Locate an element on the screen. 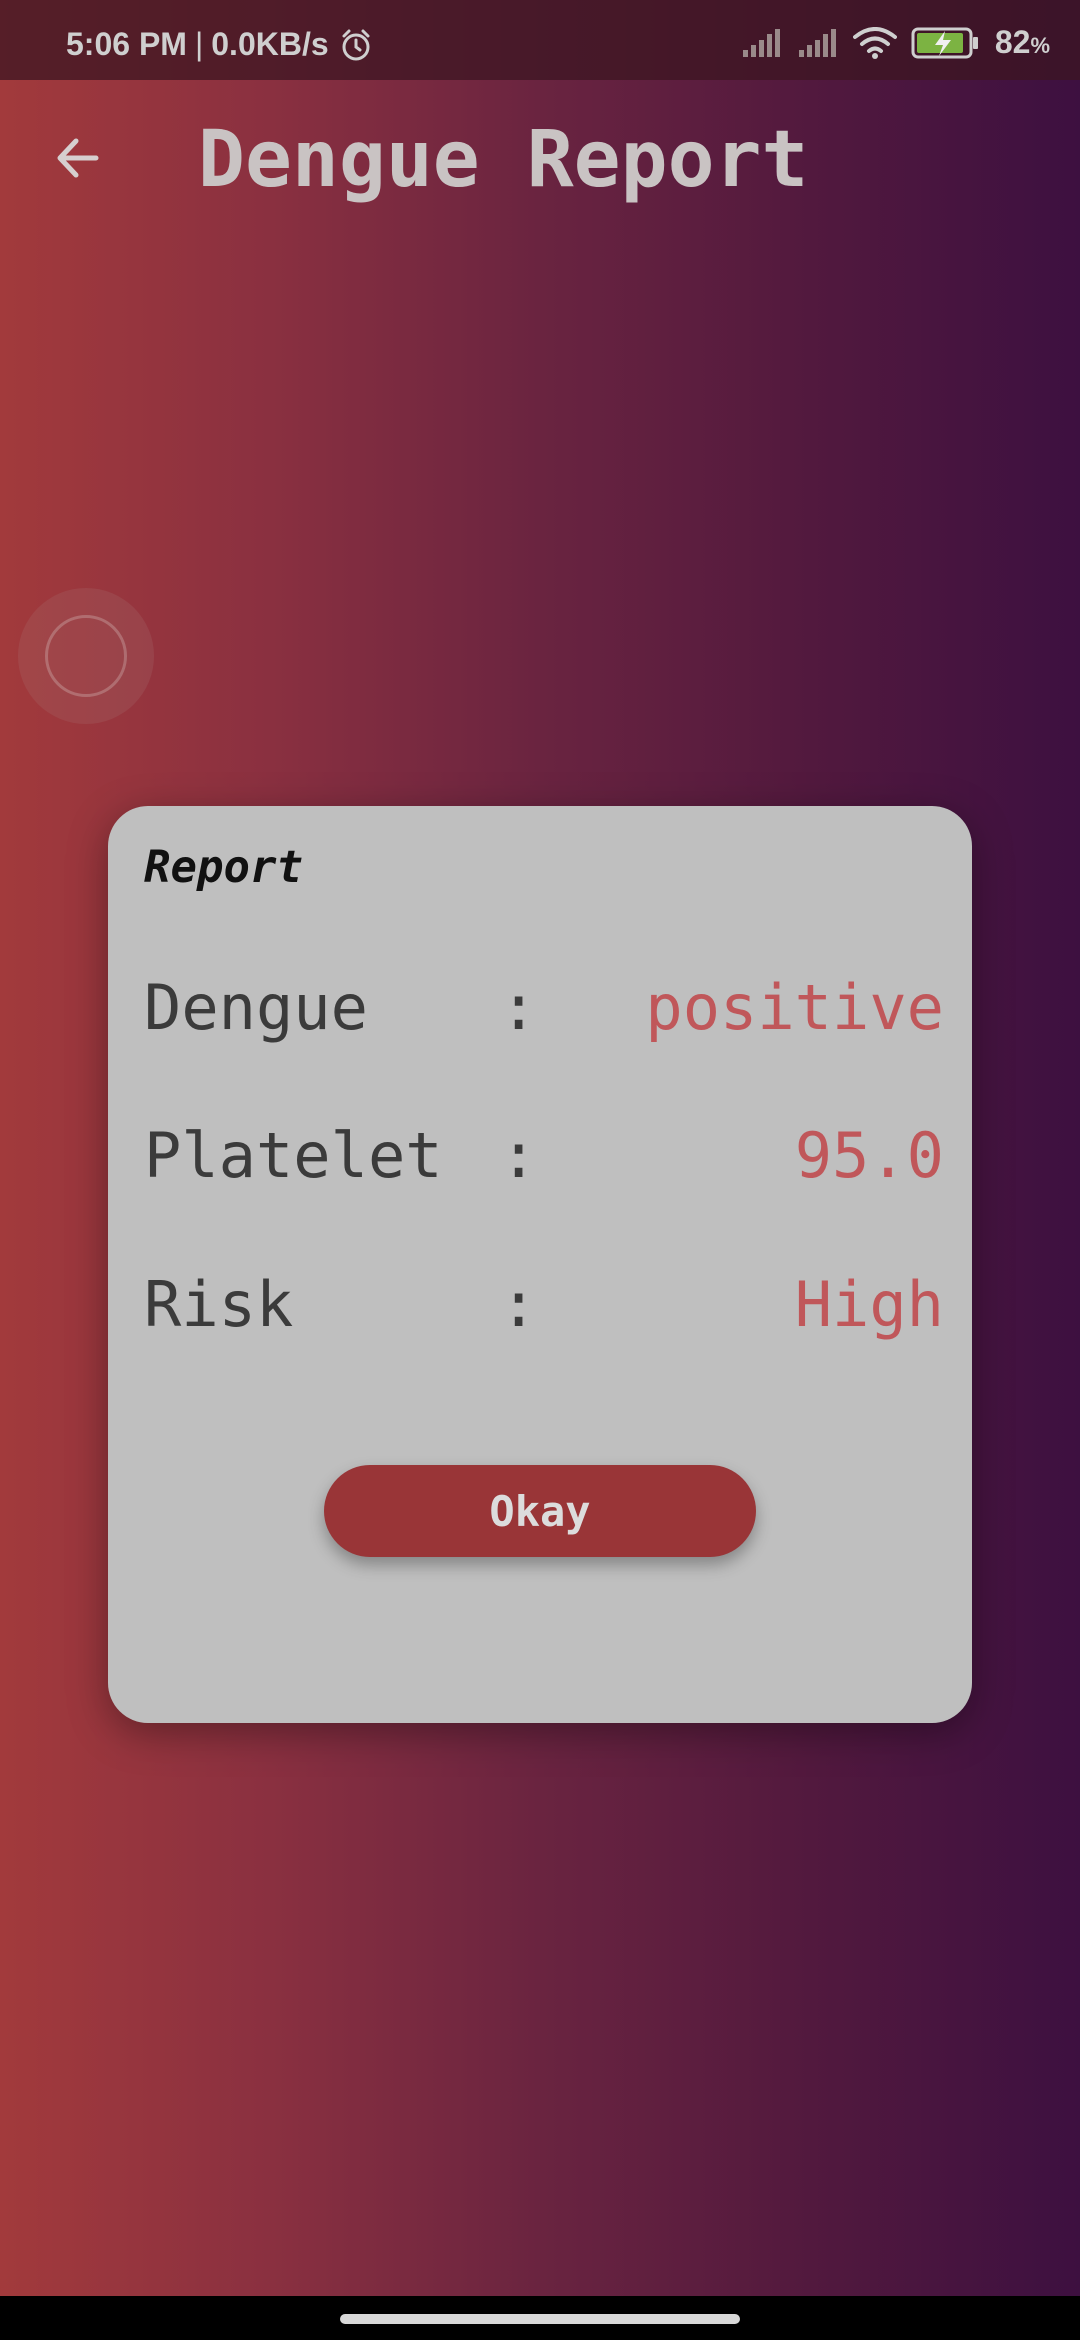 This screenshot has height=2340, width=1080. report-row-platelet: Platelet : 95.0 is located at coordinates (544, 1156).